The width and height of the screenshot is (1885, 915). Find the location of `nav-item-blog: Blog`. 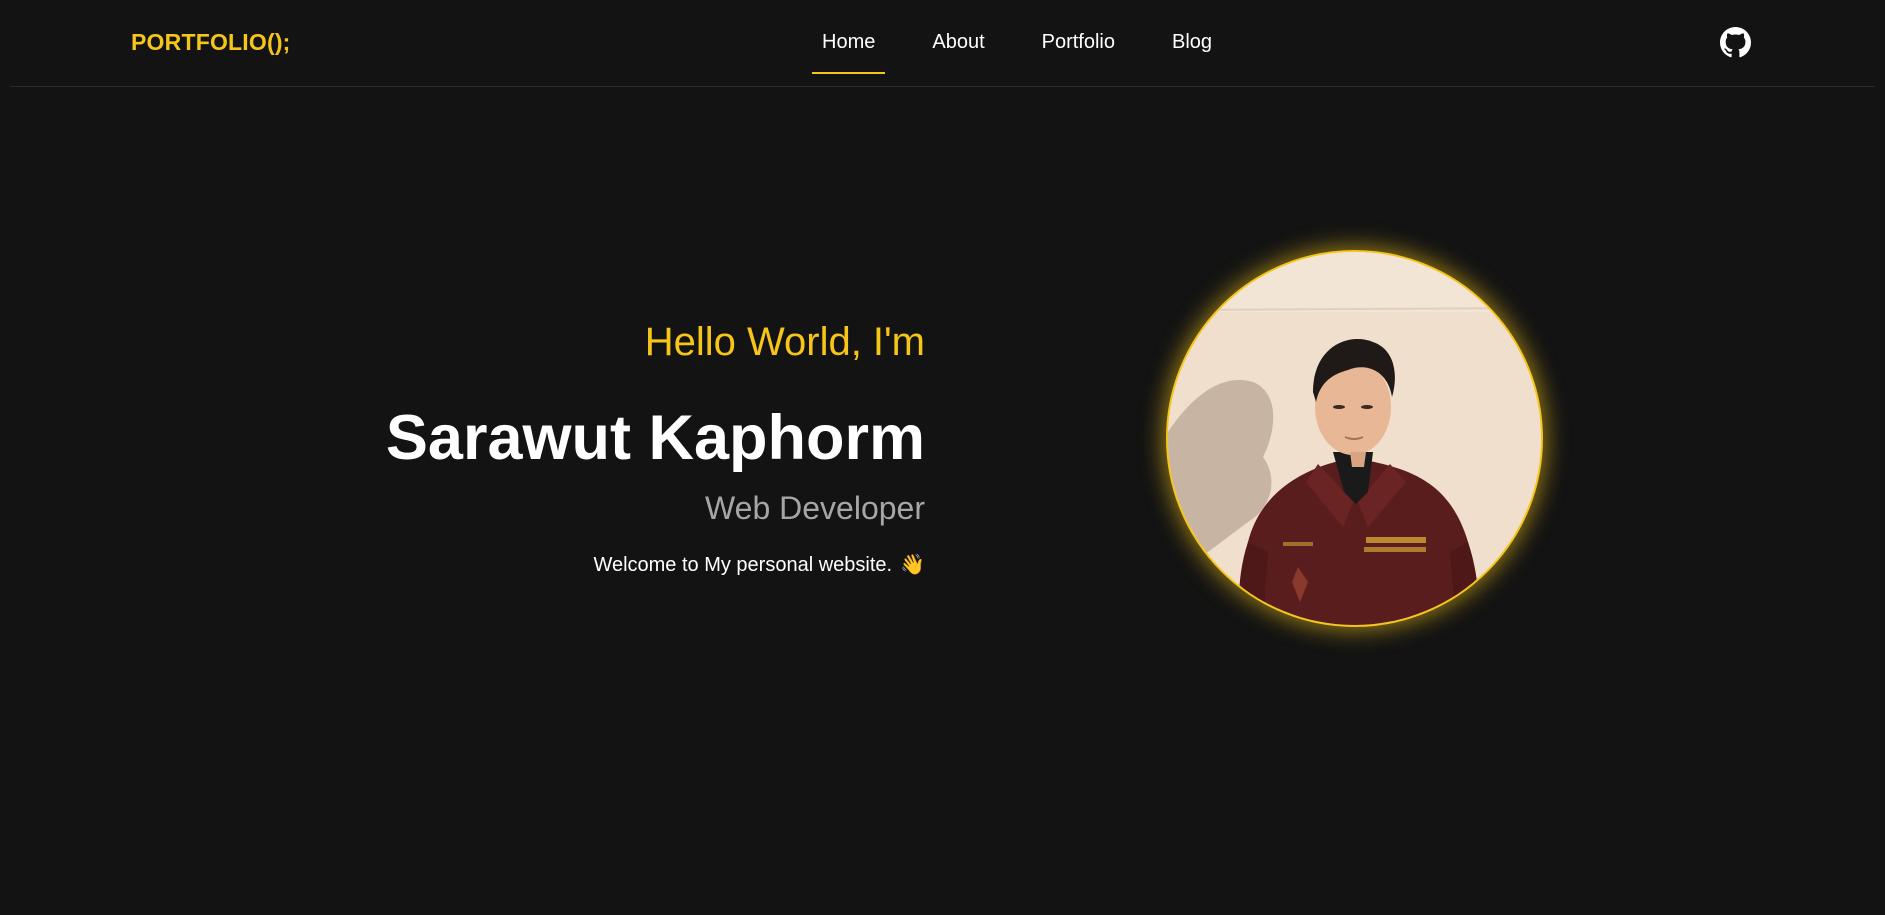

nav-item-blog: Blog is located at coordinates (1192, 37).